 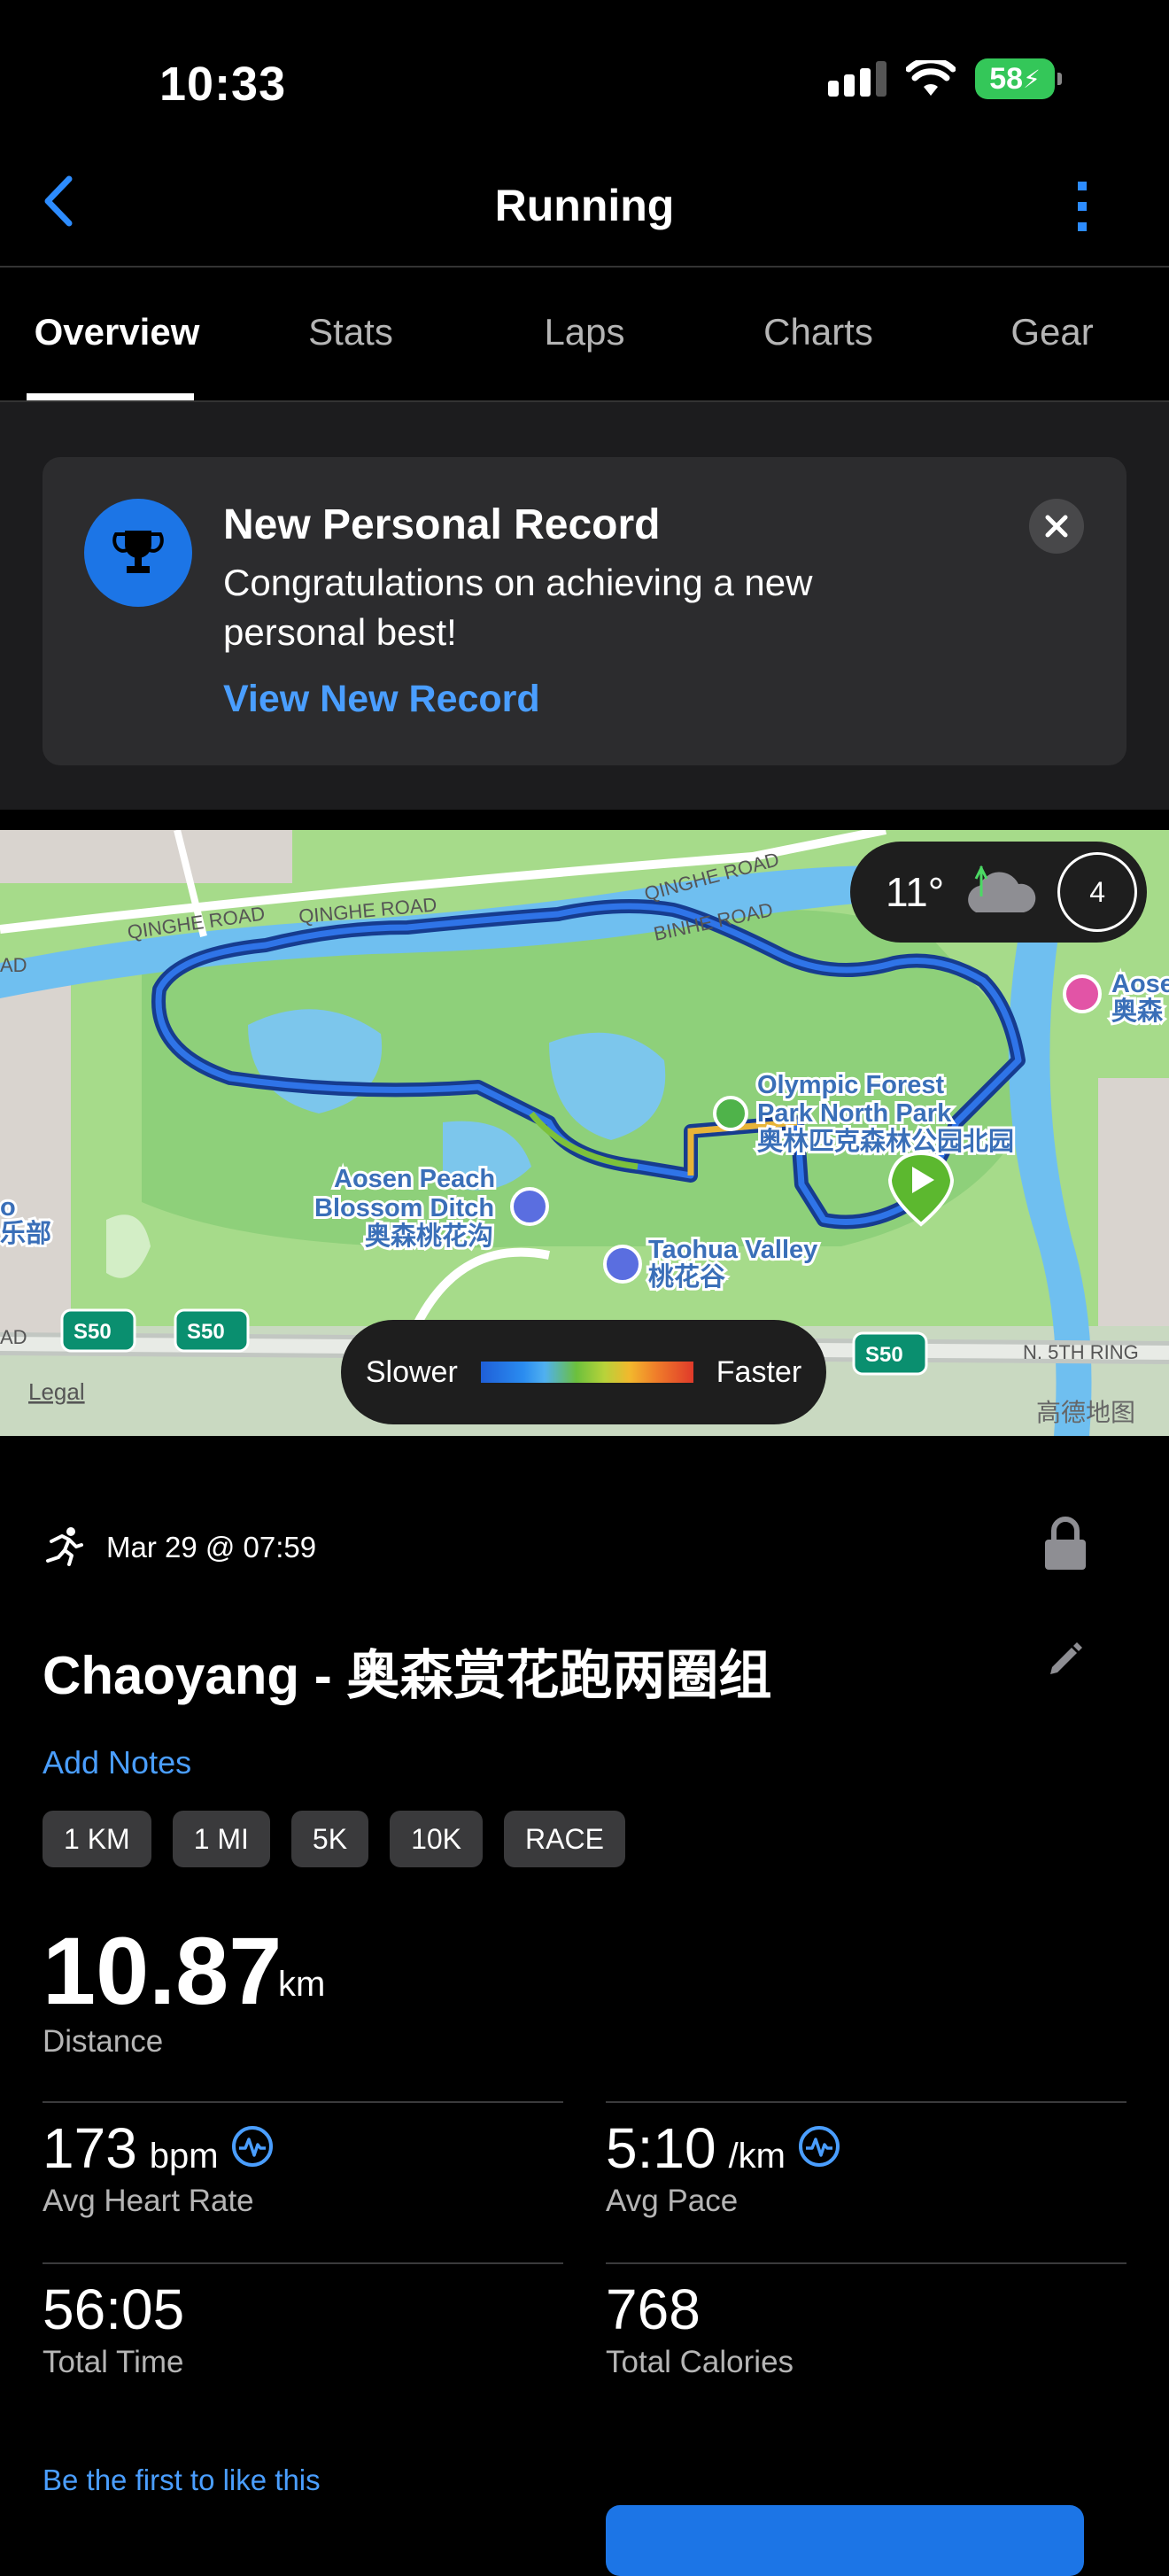 I want to click on pace-gradient, so click(x=586, y=1372).